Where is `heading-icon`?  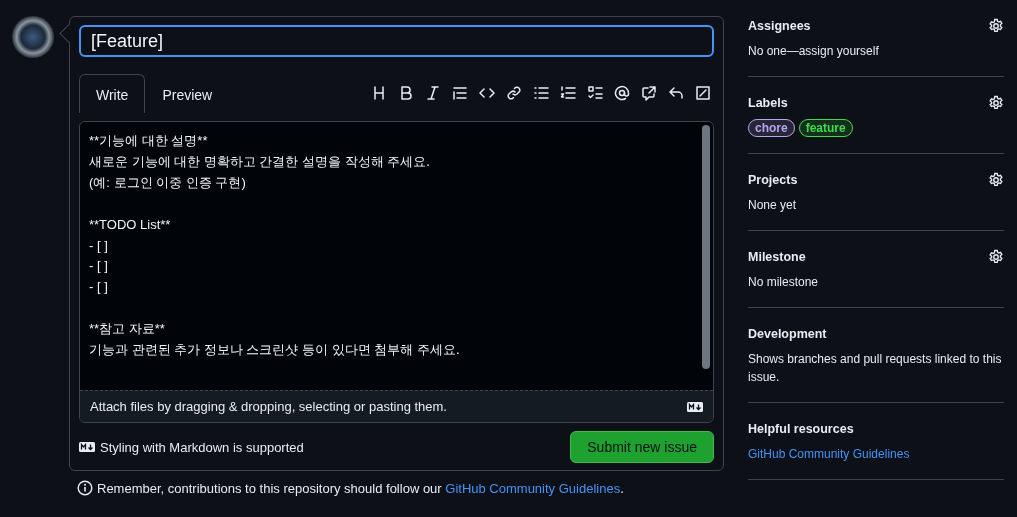
heading-icon is located at coordinates (379, 93).